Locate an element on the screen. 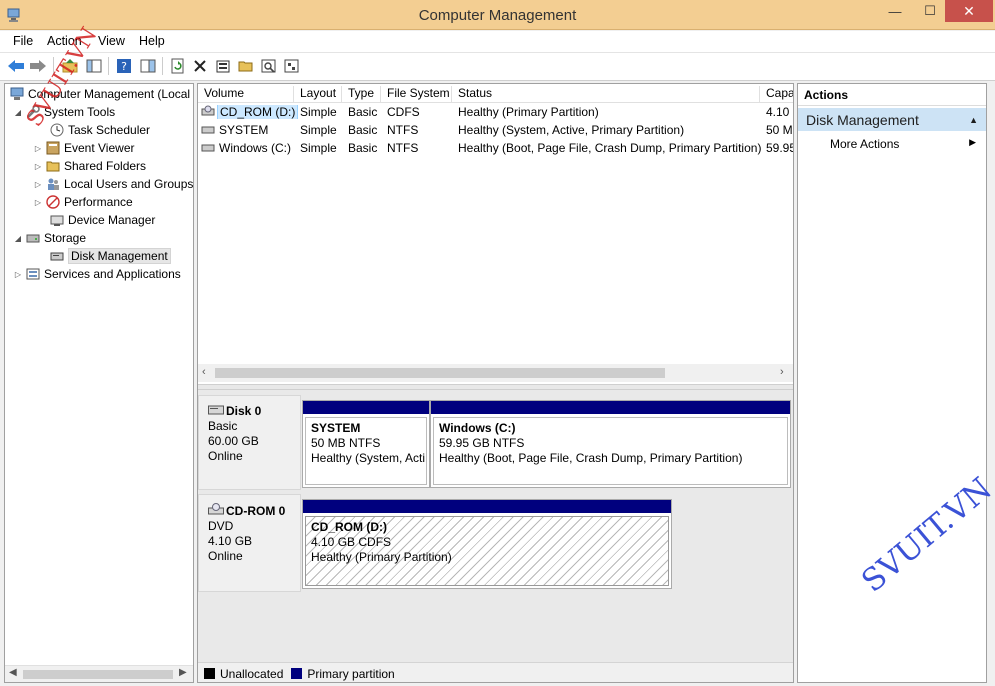  tree-horizontal-scrollbar: ◀ ▶ is located at coordinates (99, 673).